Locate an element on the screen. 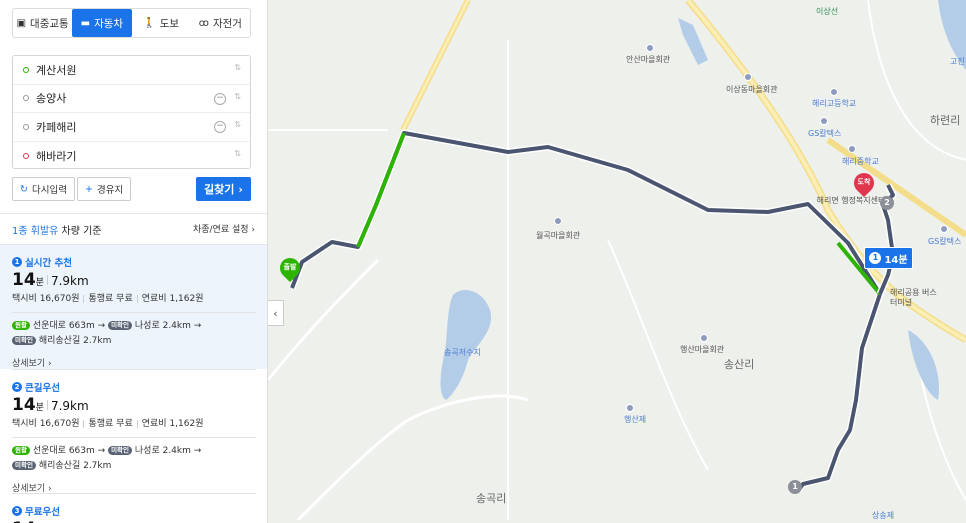 The height and width of the screenshot is (523, 966). car-icon: ▬ is located at coordinates (85, 23).